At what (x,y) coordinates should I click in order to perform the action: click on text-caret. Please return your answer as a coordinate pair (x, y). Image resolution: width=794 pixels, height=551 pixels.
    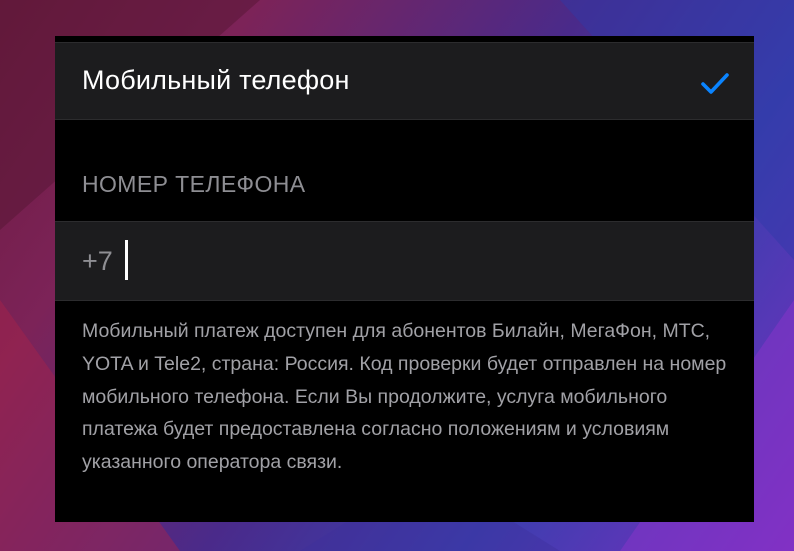
    Looking at the image, I should click on (126, 260).